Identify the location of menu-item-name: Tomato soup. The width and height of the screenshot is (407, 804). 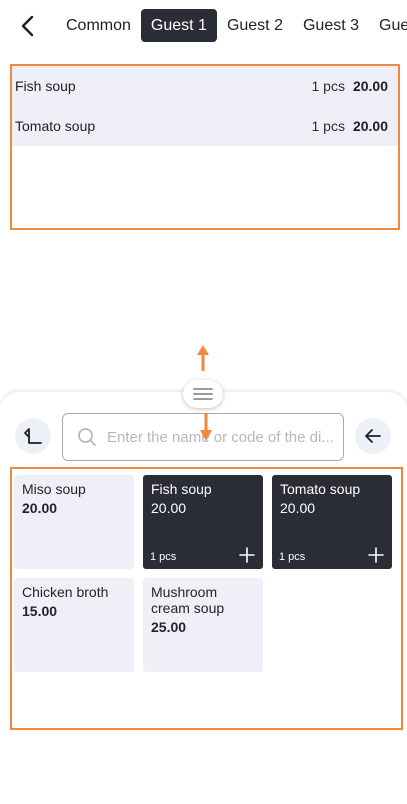
(320, 489).